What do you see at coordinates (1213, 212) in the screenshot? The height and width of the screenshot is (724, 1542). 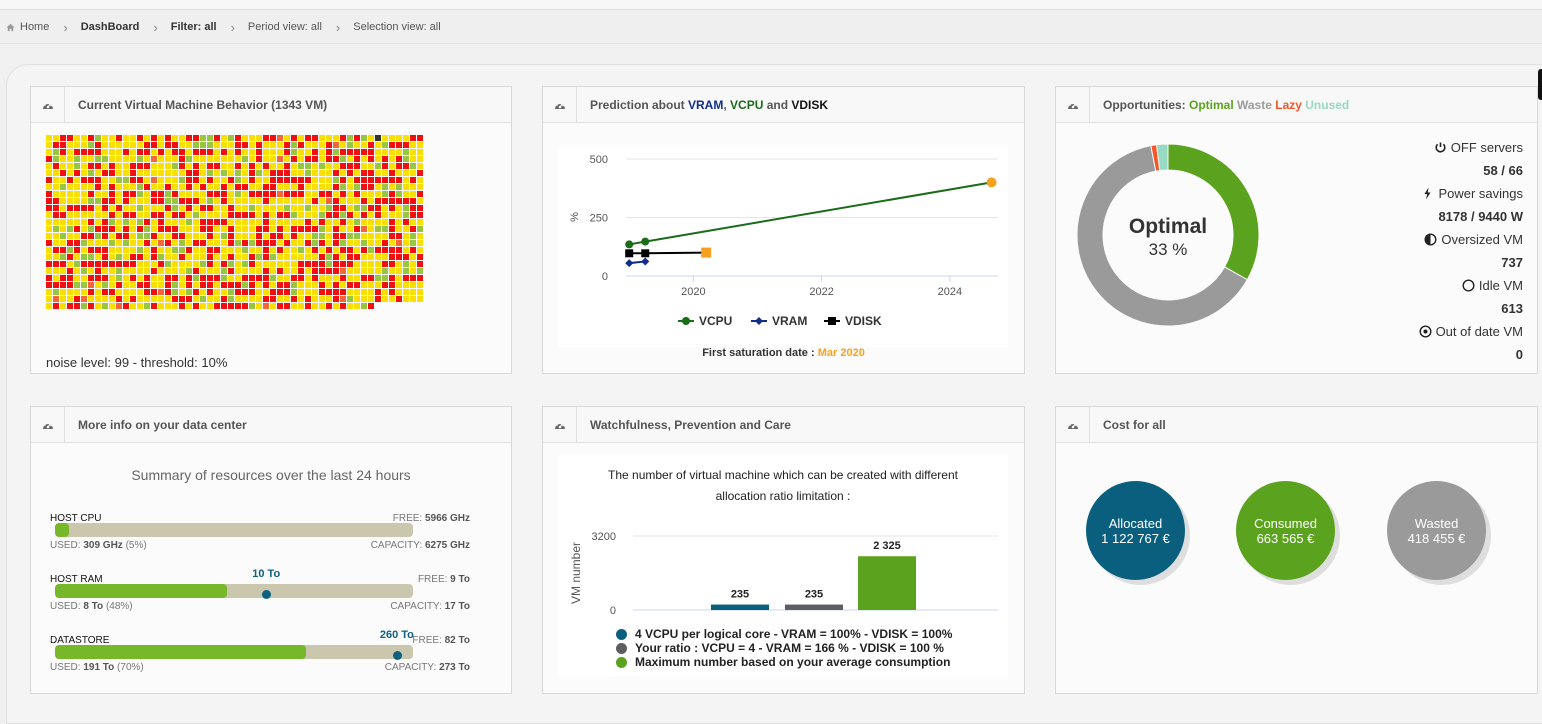 I see `donut-slice-optimal` at bounding box center [1213, 212].